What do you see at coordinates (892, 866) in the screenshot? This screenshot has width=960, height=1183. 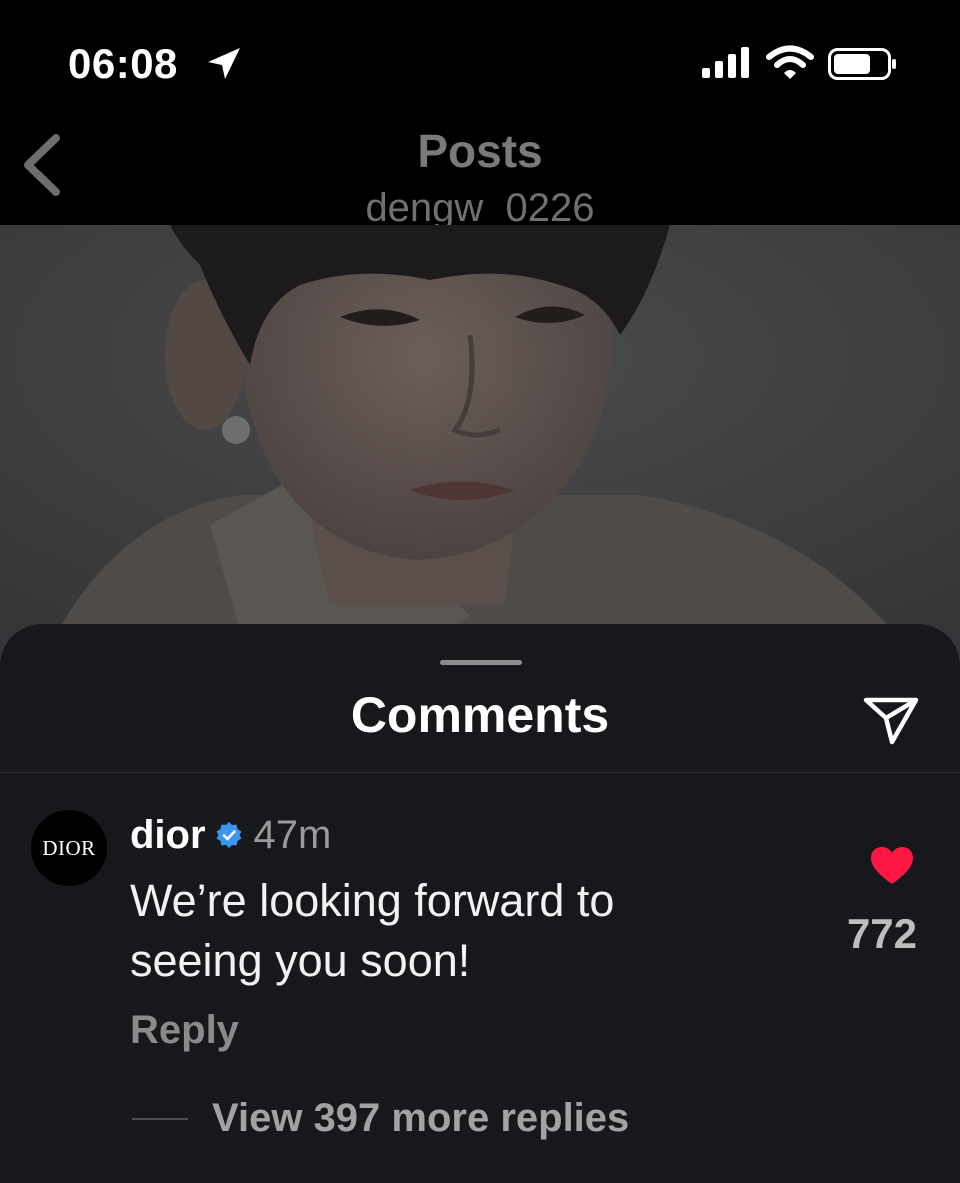 I see `heart-icon` at bounding box center [892, 866].